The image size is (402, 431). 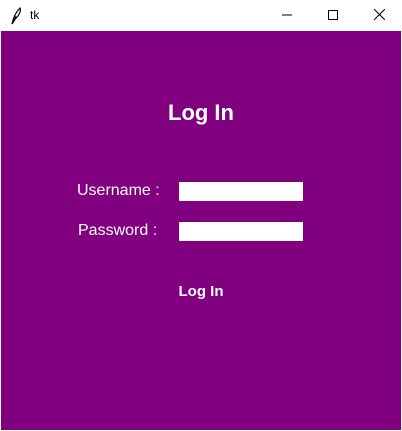 I want to click on feather-icon, so click(x=16, y=15).